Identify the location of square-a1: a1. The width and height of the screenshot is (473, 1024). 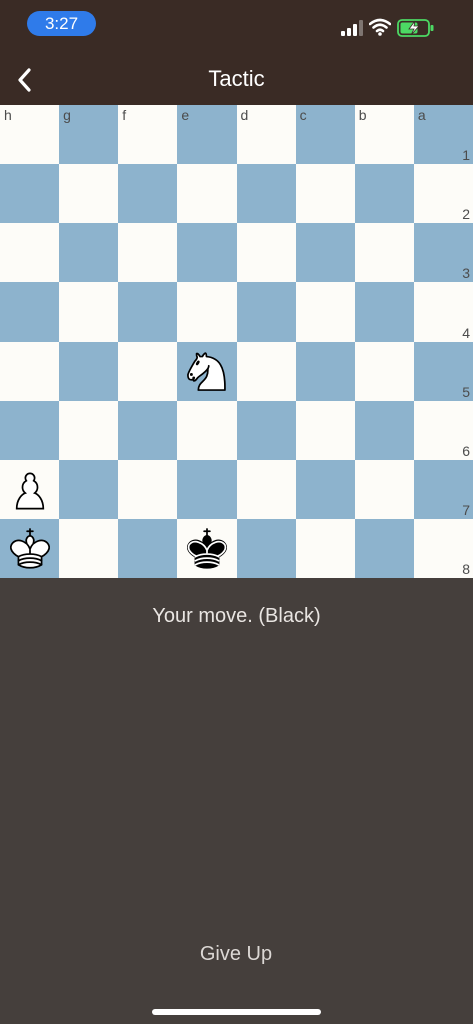
(443, 135).